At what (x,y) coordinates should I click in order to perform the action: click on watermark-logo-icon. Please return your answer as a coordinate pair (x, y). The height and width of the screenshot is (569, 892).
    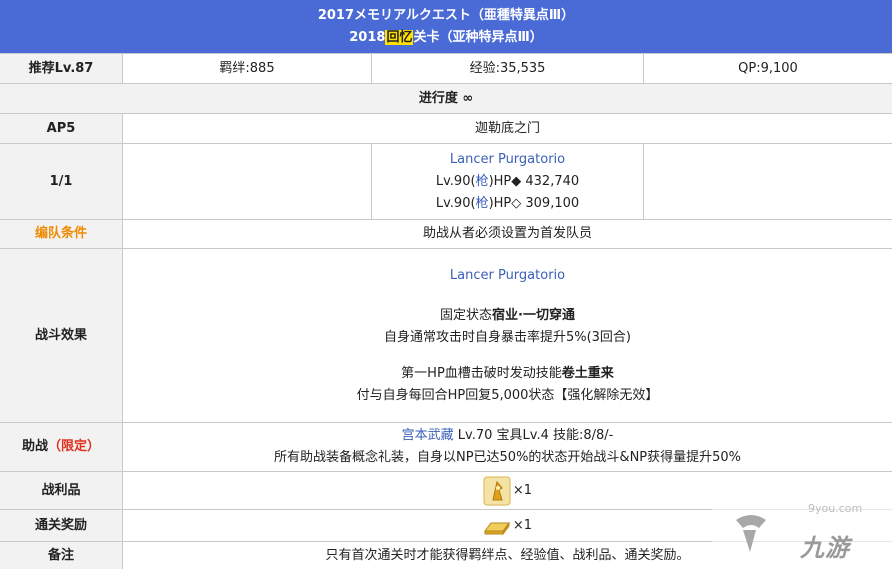
    Looking at the image, I should click on (751, 533).